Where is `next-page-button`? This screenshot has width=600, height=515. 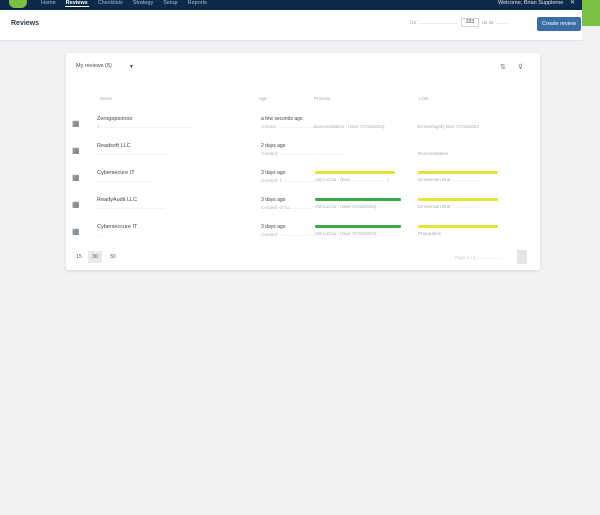 next-page-button is located at coordinates (522, 257).